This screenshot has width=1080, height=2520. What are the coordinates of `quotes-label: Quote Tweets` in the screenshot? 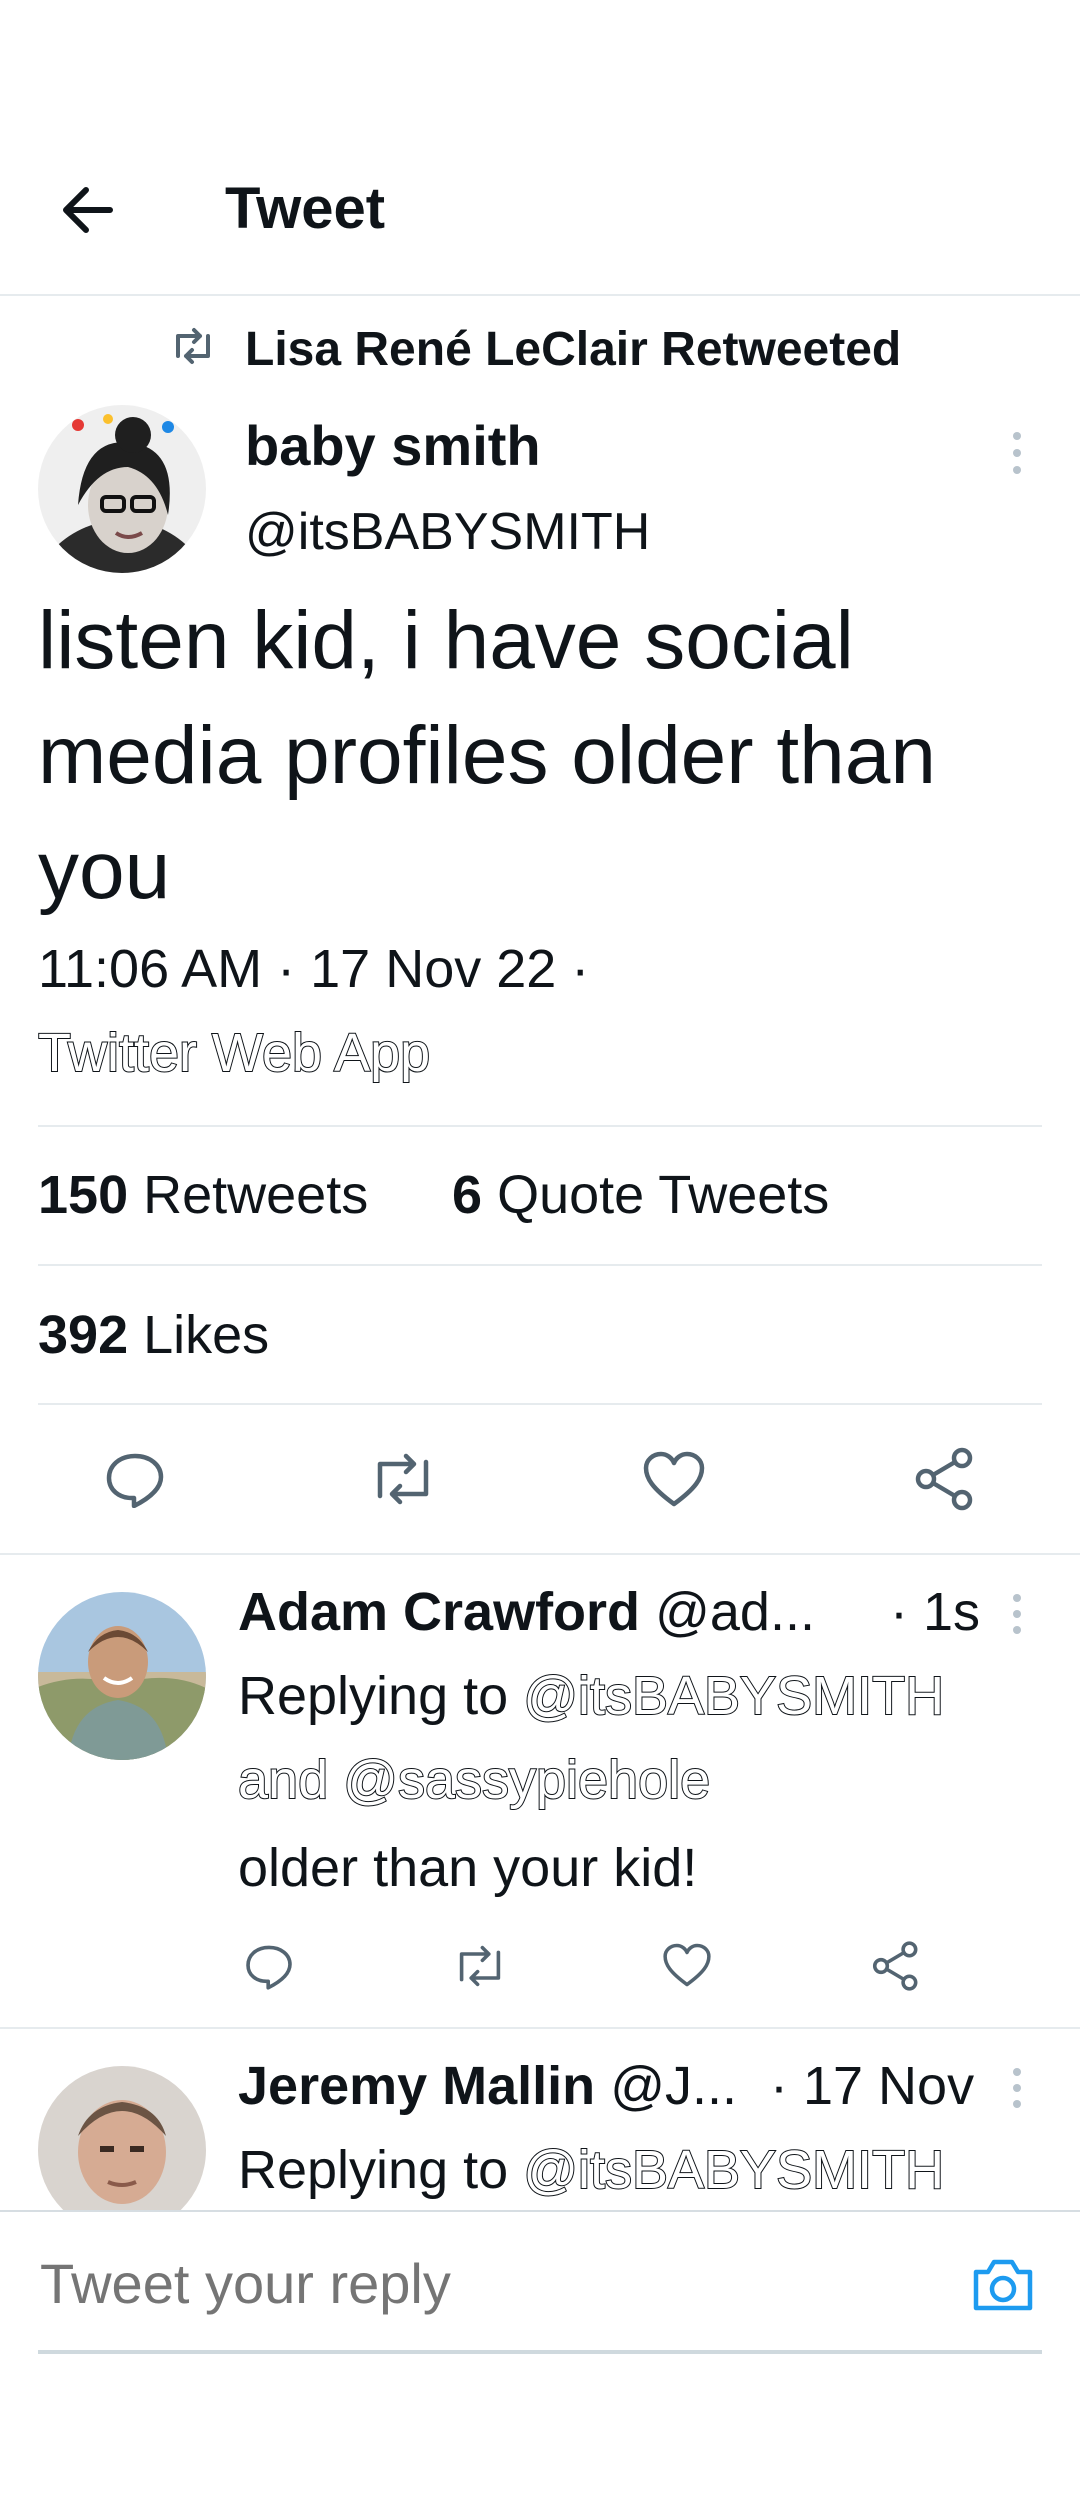 It's located at (663, 1195).